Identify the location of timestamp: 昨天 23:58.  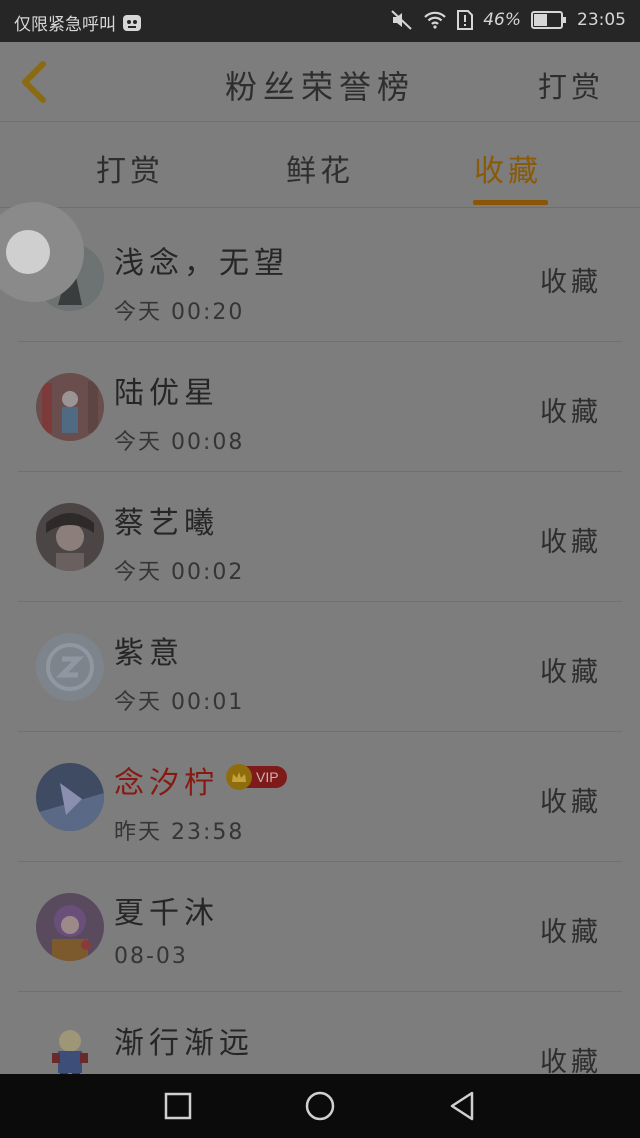
(179, 832).